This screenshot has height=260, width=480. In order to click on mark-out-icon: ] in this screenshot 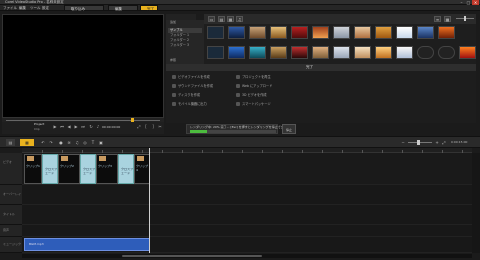, I will do `click(153, 127)`.